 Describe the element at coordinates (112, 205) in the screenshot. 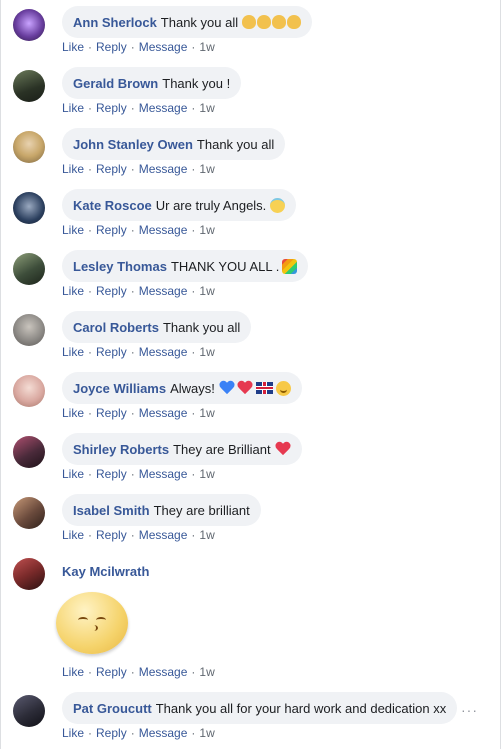

I see `commenter-name: Kate Roscoe` at that location.